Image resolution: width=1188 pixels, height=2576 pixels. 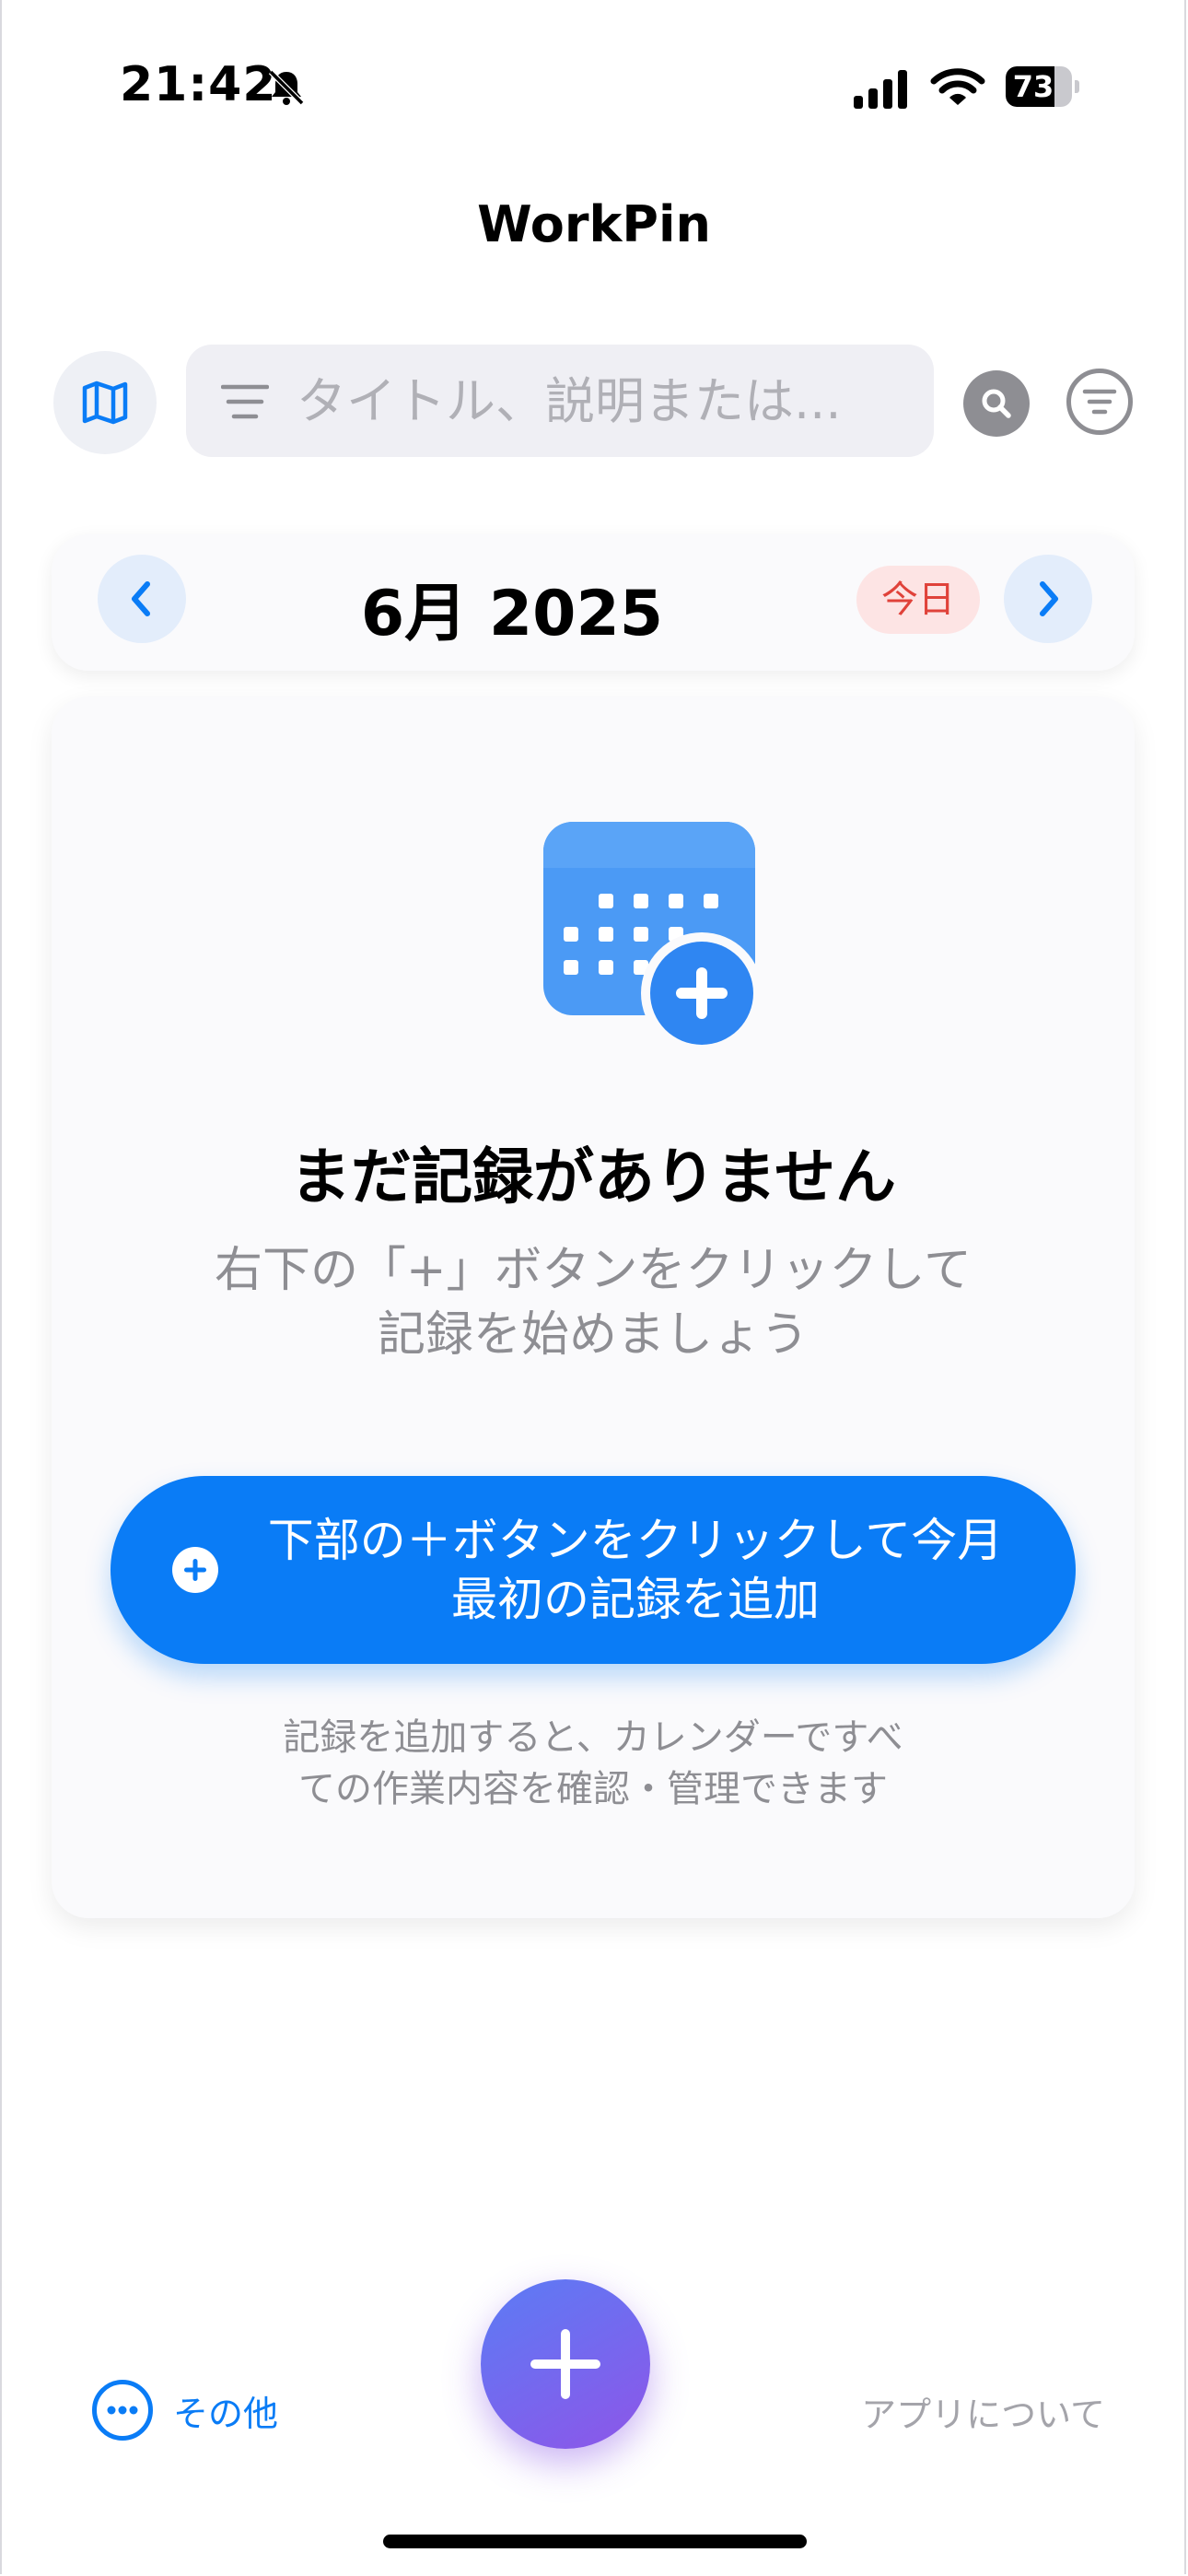 I want to click on wifi-icon, so click(x=957, y=86).